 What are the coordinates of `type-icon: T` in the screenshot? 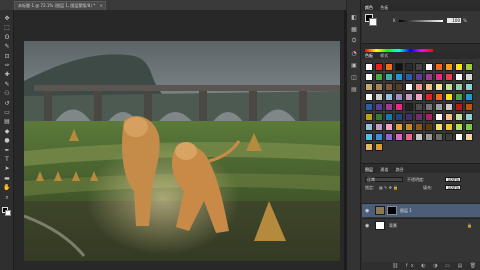 It's located at (7, 160).